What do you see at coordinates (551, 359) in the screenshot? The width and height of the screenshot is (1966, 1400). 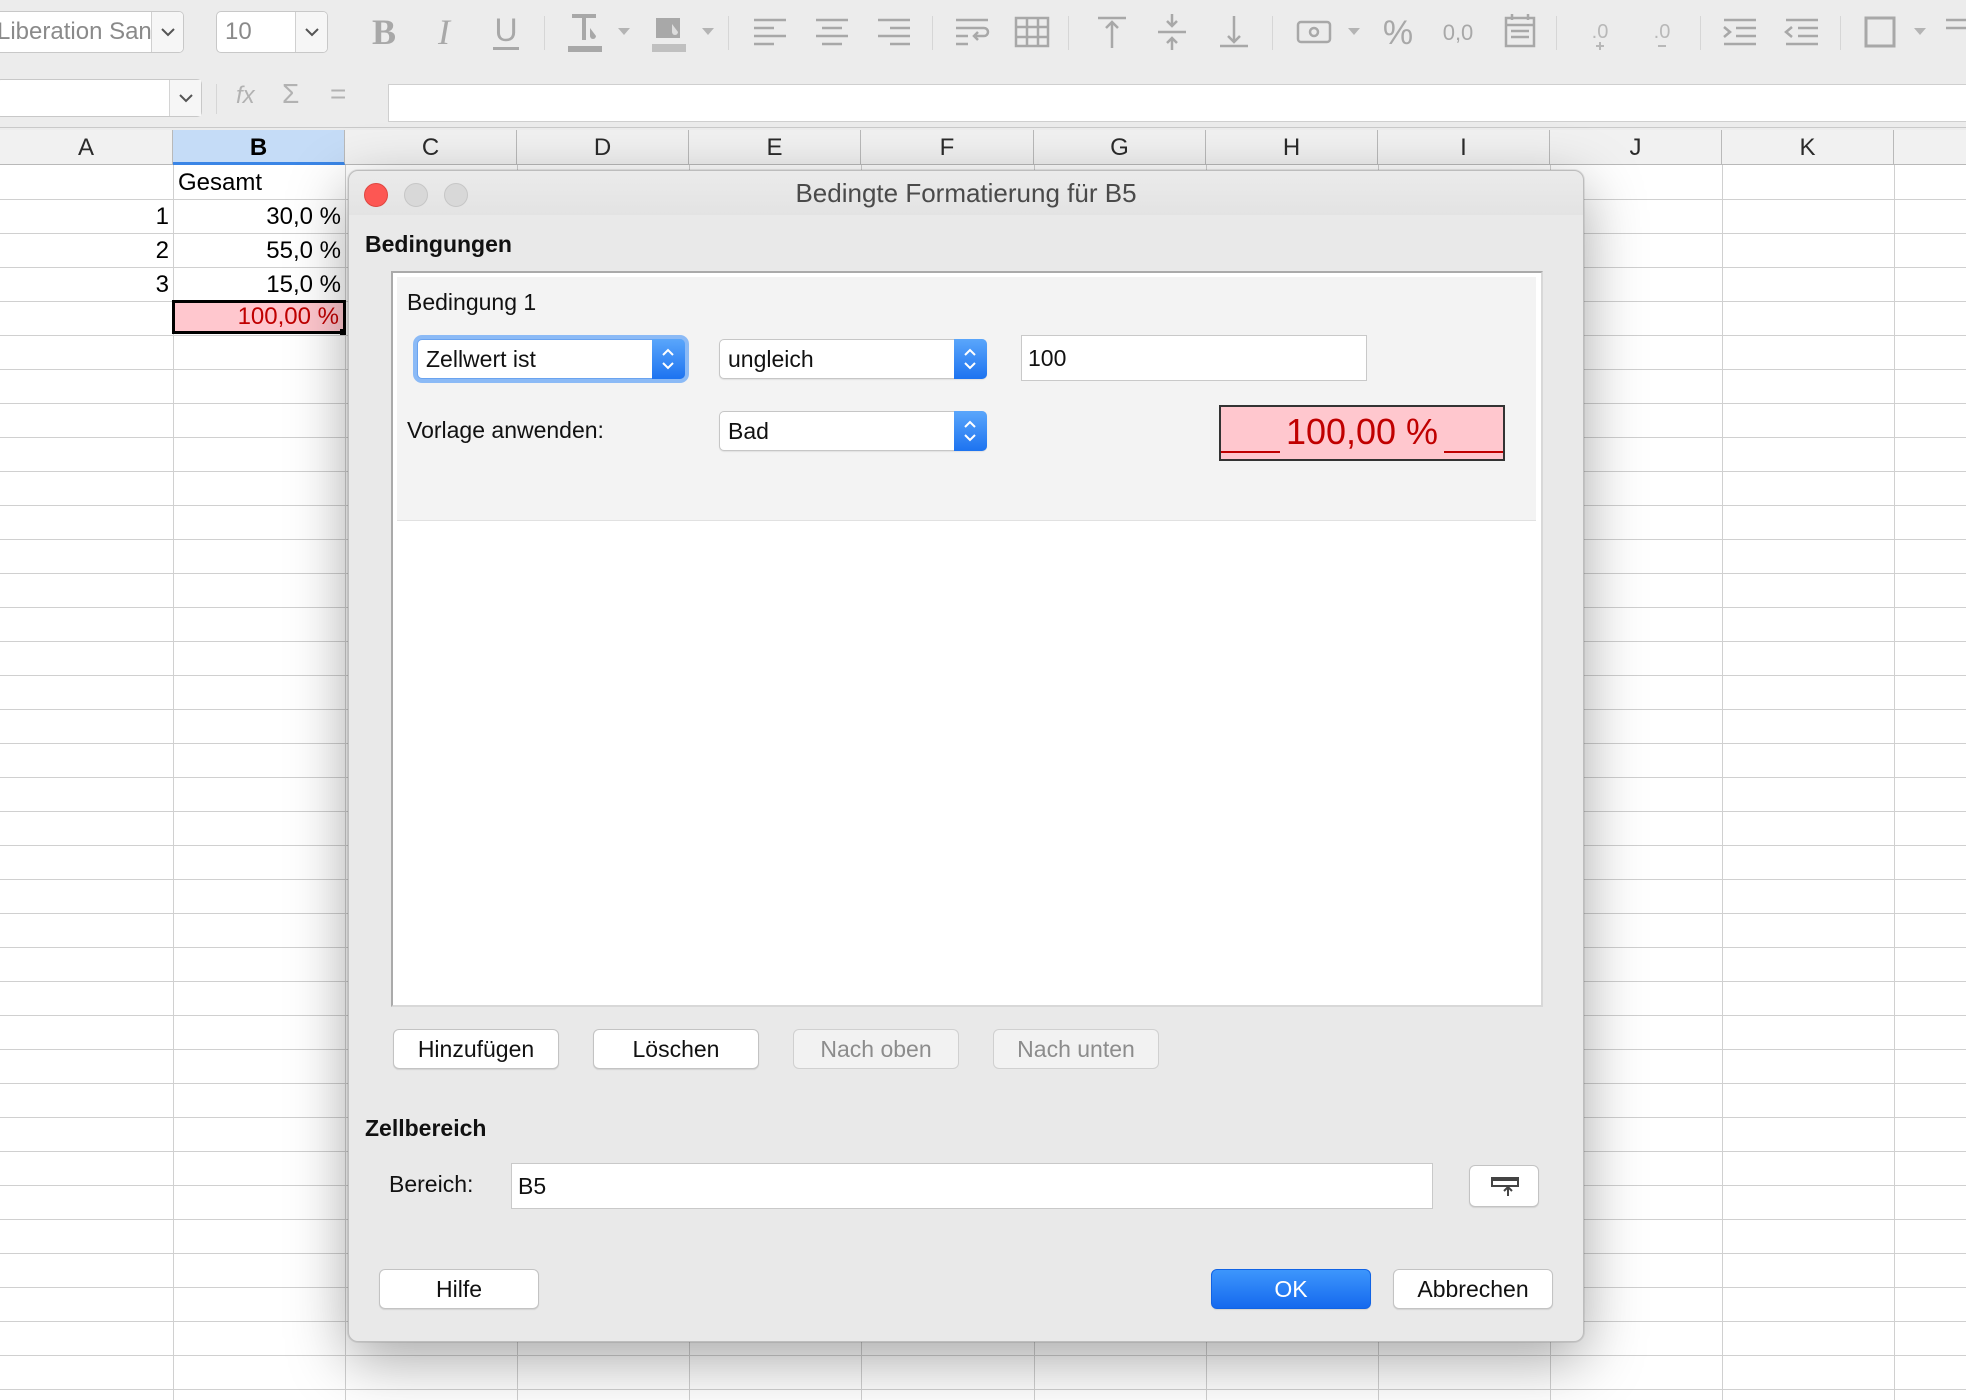 I see `condition-type-select: Zellwert ist` at bounding box center [551, 359].